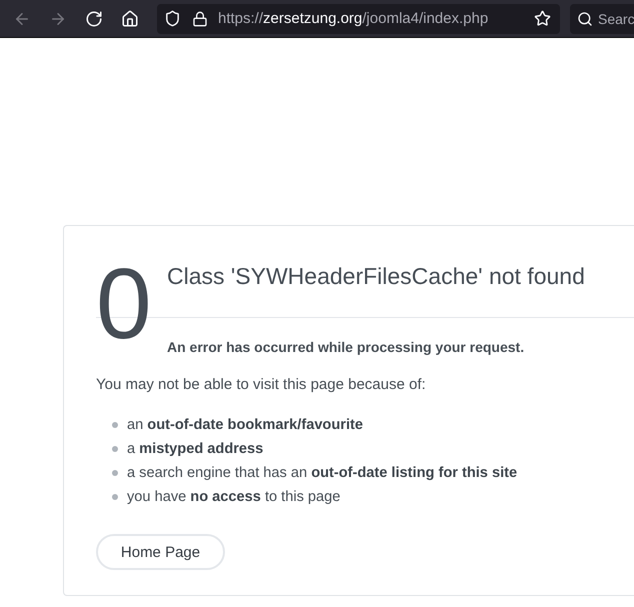 Image resolution: width=634 pixels, height=607 pixels. I want to click on shield-icon, so click(172, 18).